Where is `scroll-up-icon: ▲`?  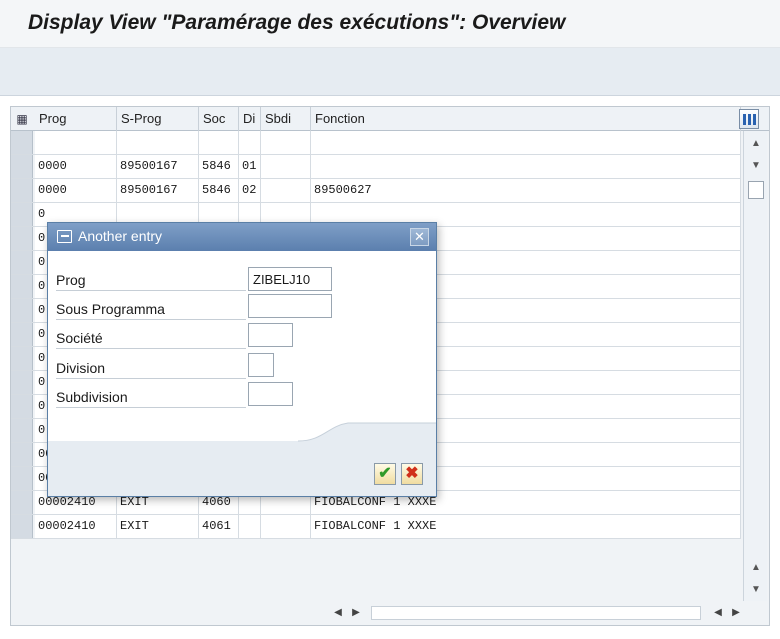
scroll-up-icon: ▲ is located at coordinates (756, 144).